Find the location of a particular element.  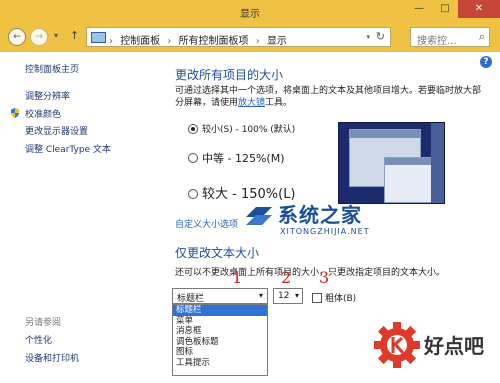

search-icon: ⌕ is located at coordinates (482, 37).